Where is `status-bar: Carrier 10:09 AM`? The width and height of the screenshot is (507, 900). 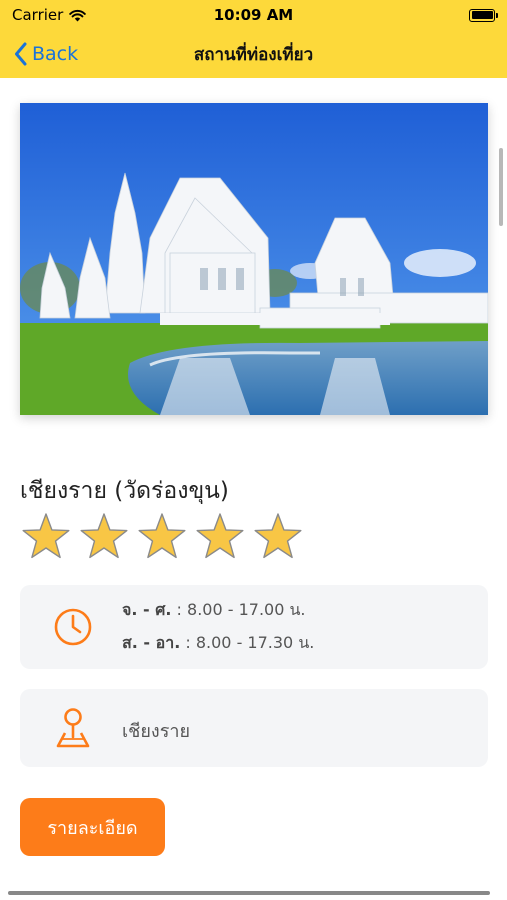
status-bar: Carrier 10:09 AM is located at coordinates (253, 15).